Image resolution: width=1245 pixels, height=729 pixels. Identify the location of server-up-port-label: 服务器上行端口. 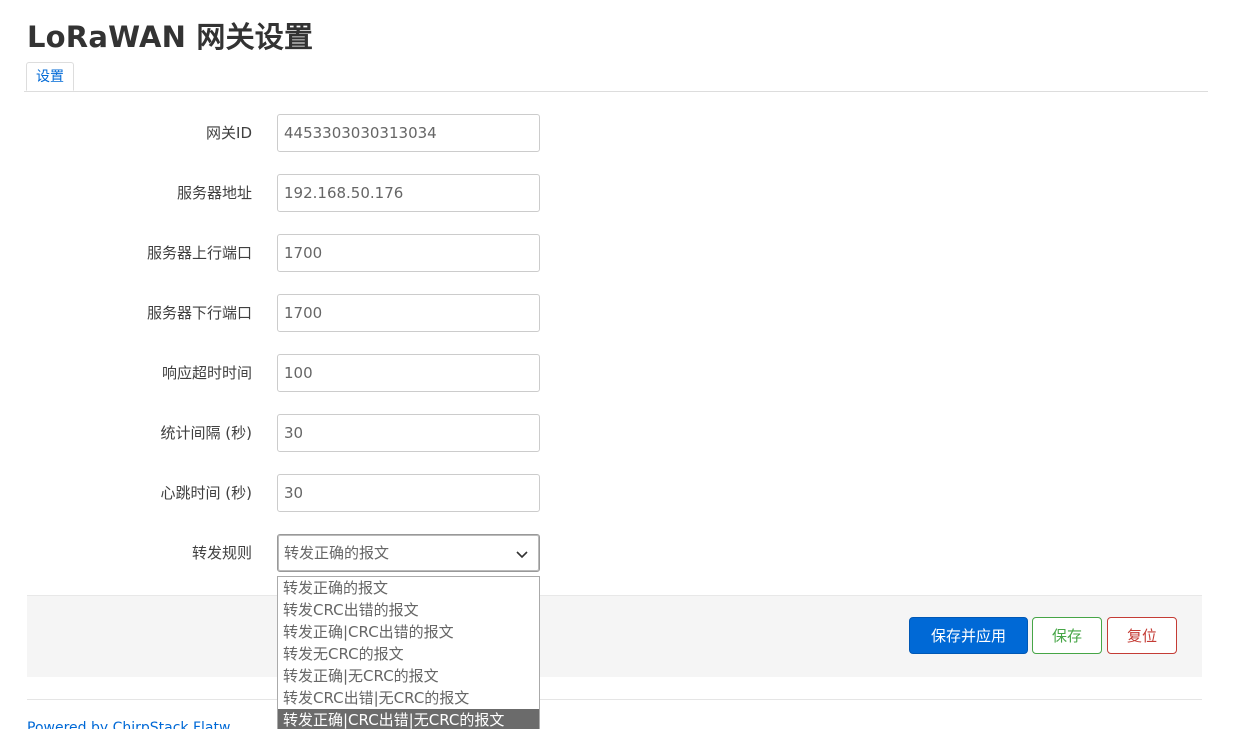
(199, 253).